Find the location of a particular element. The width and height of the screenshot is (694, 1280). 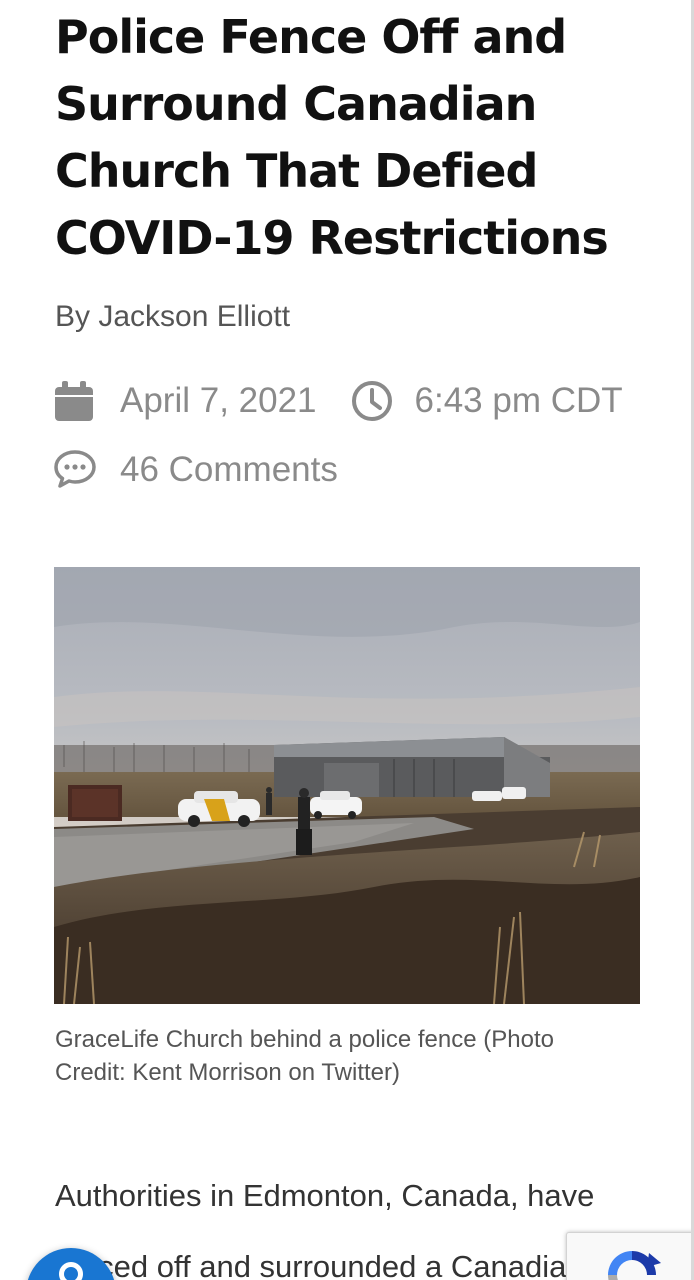

article-date: April 7, 2021 is located at coordinates (218, 400).